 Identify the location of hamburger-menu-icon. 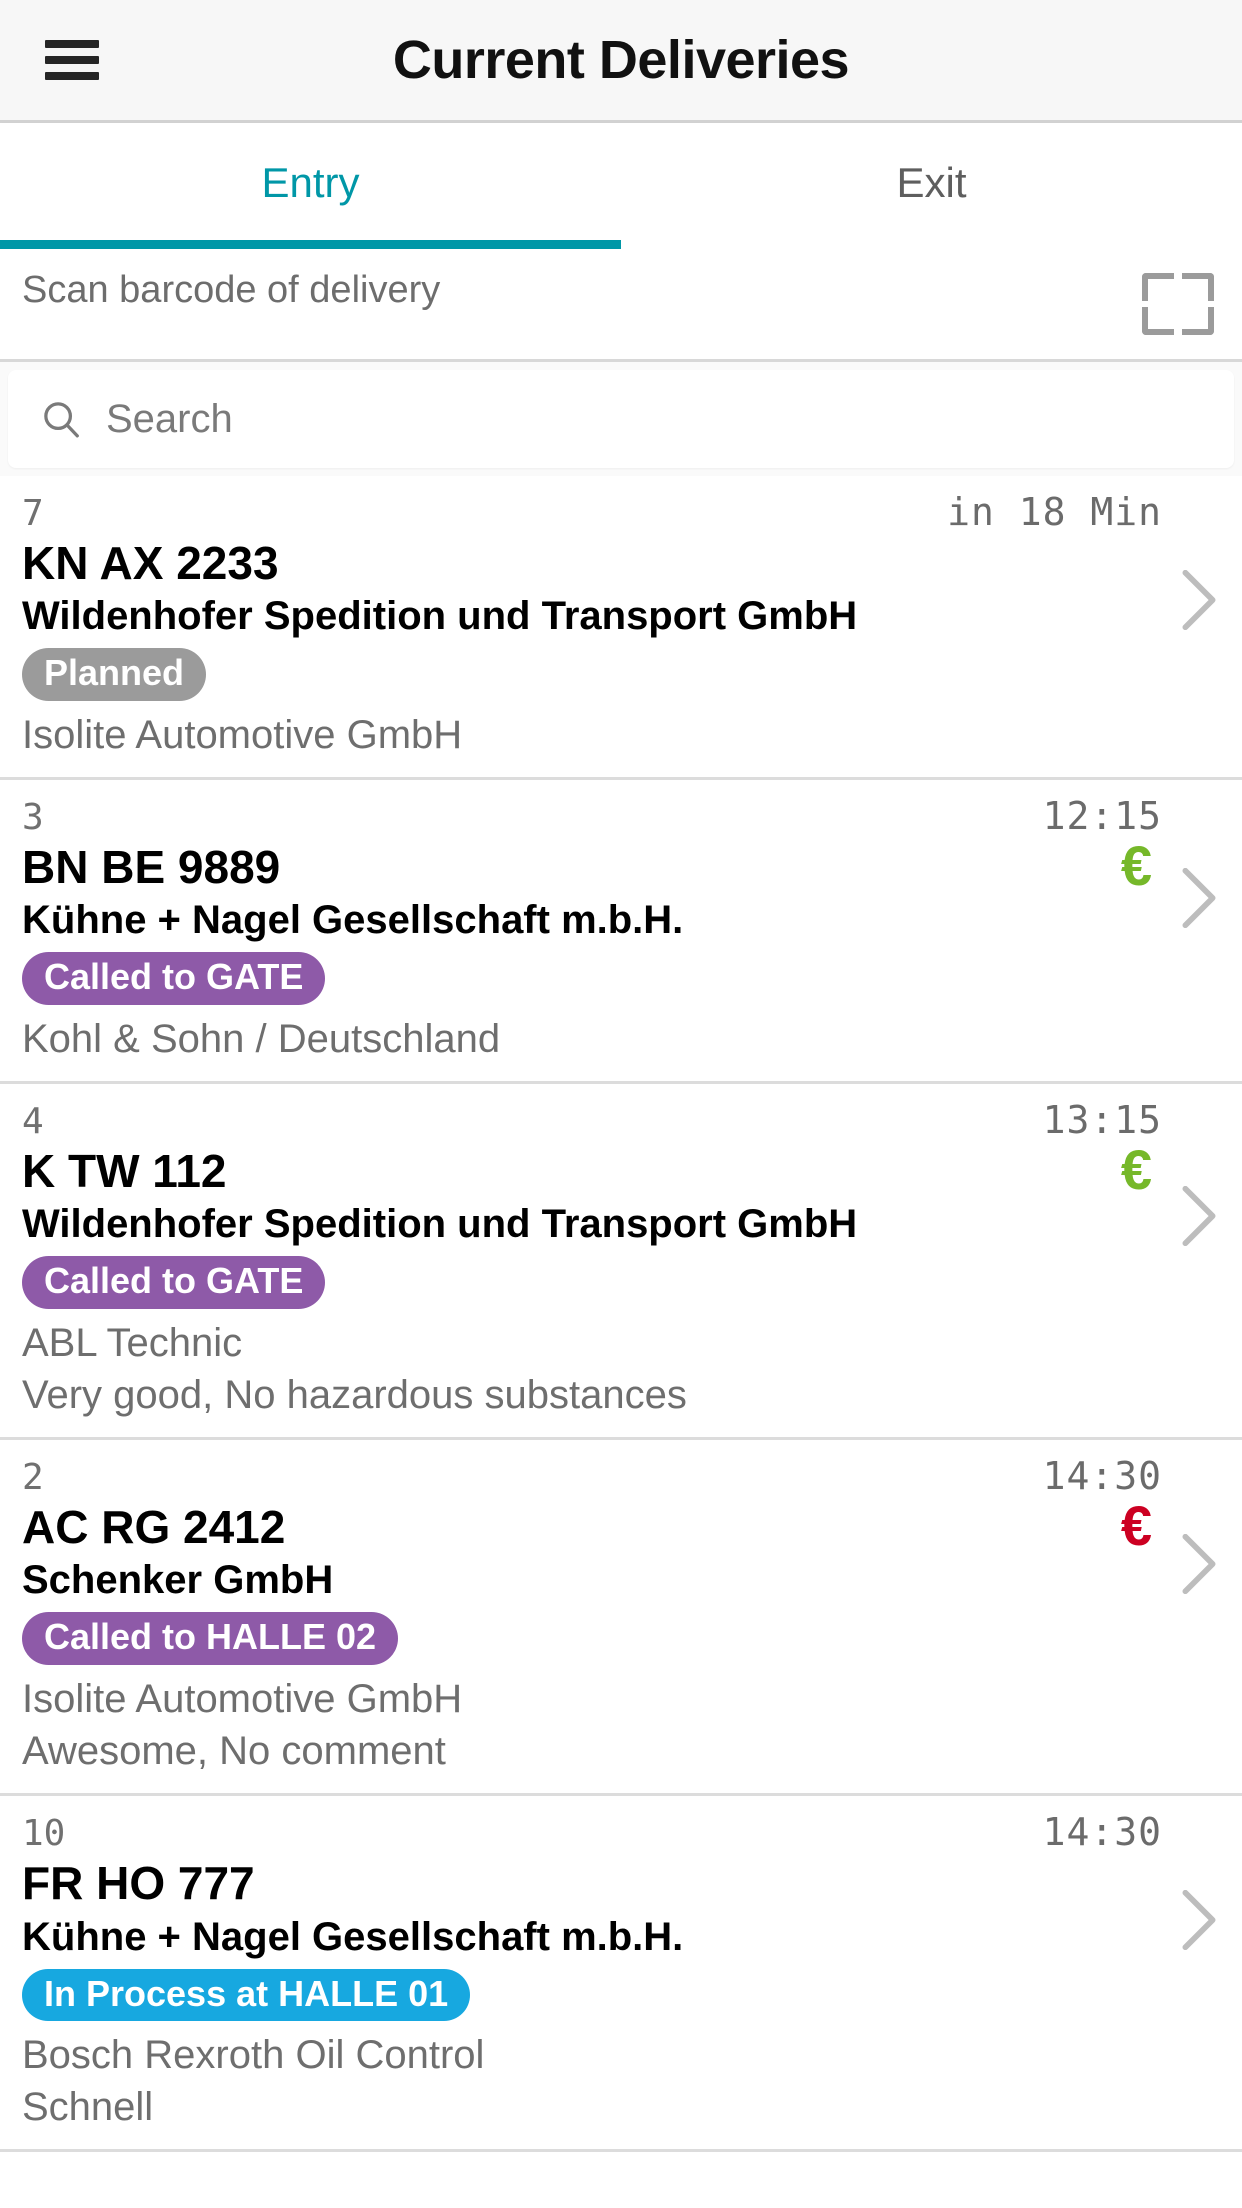
(72, 60).